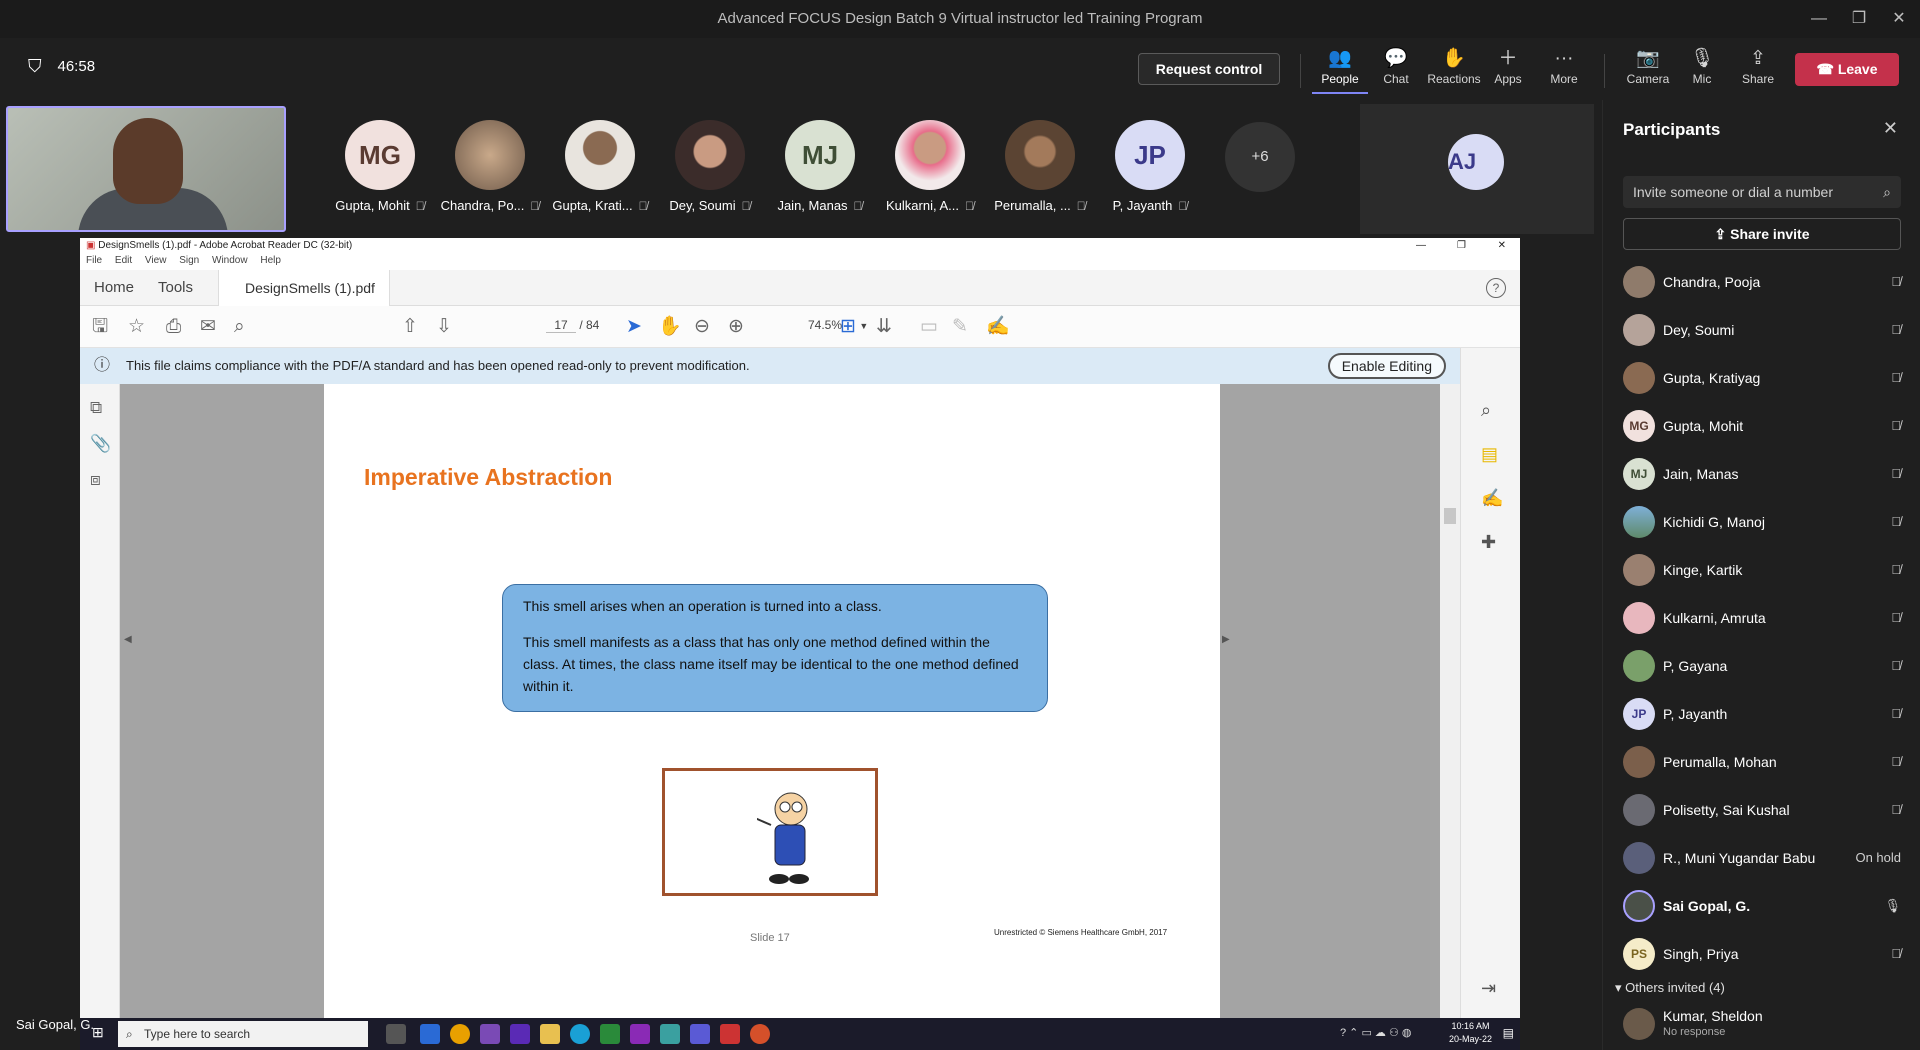 Image resolution: width=1920 pixels, height=1050 pixels. What do you see at coordinates (1648, 70) in the screenshot?
I see `camera-button: 📷 Camera` at bounding box center [1648, 70].